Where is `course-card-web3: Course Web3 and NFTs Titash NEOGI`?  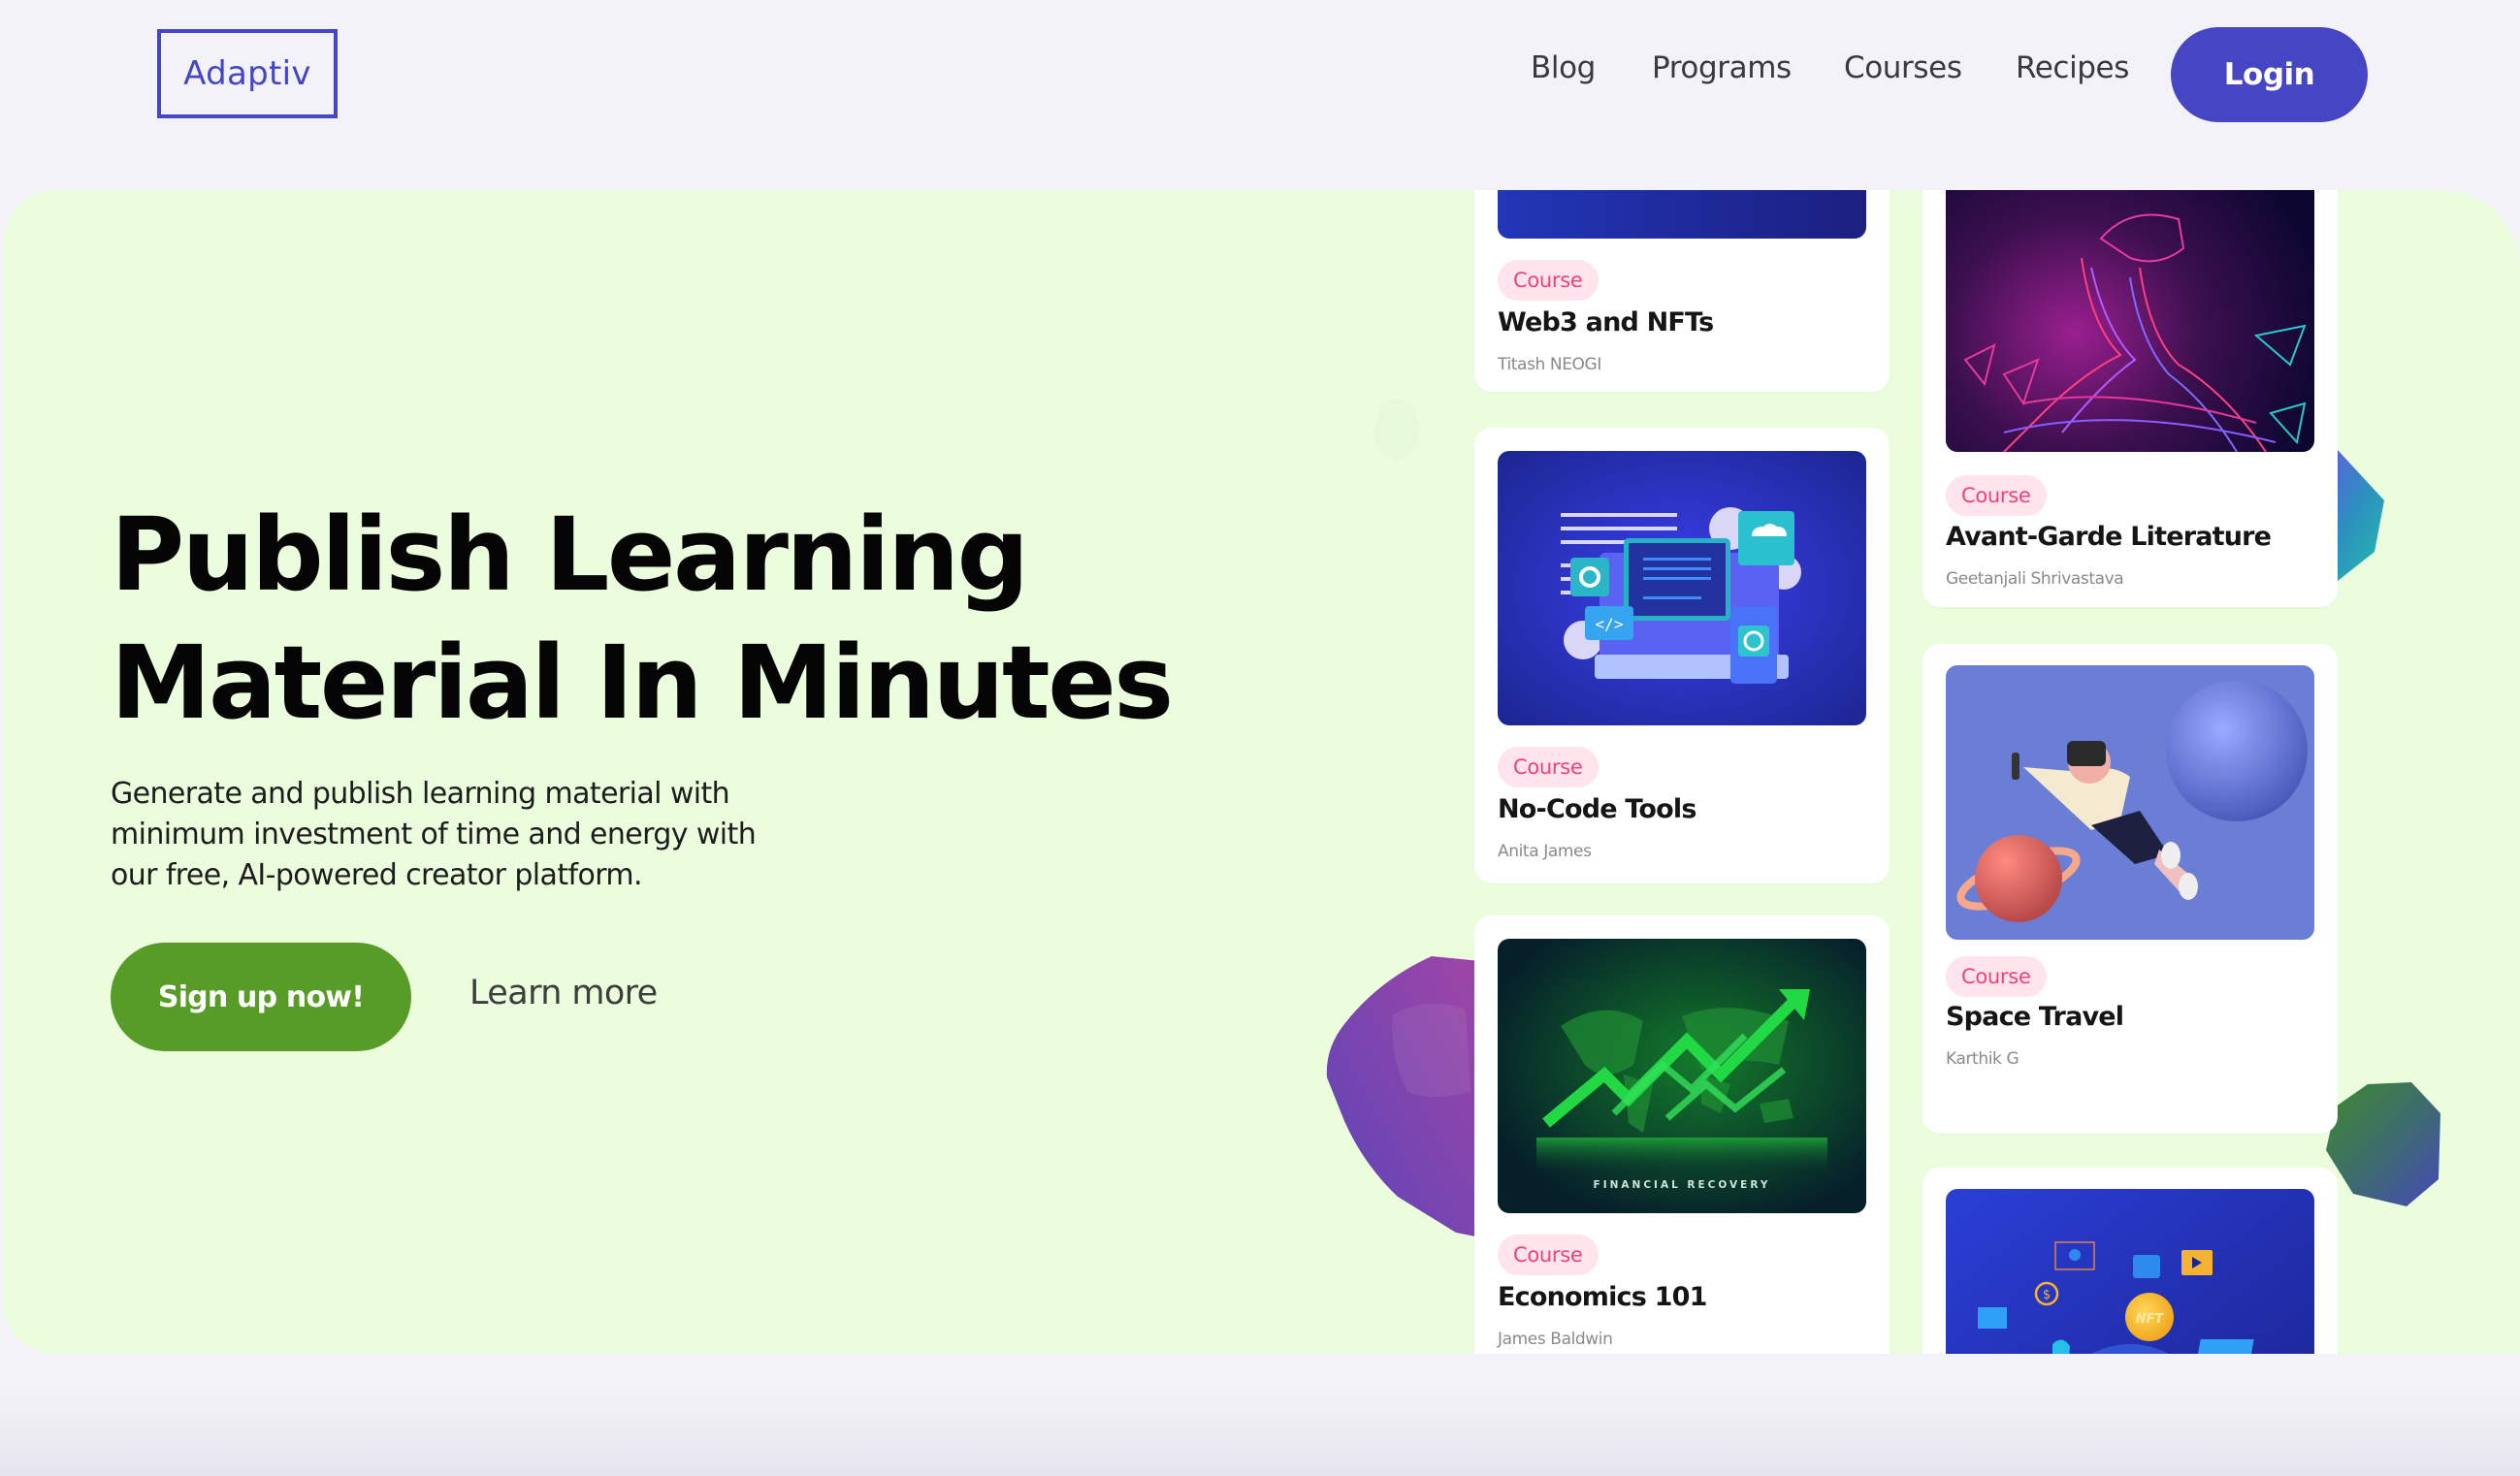
course-card-web3: Course Web3 and NFTs Titash NEOGI is located at coordinates (1682, 291).